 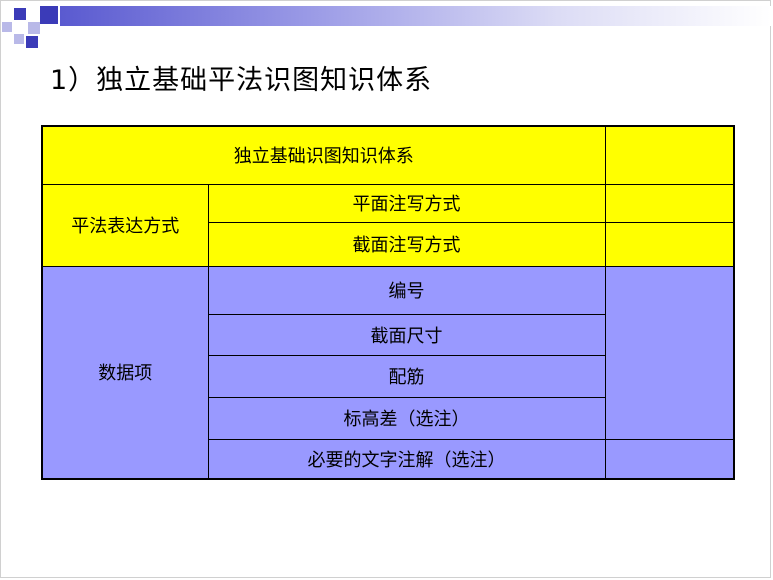 I want to click on table-row-item: 标高差（选注）, so click(x=406, y=418).